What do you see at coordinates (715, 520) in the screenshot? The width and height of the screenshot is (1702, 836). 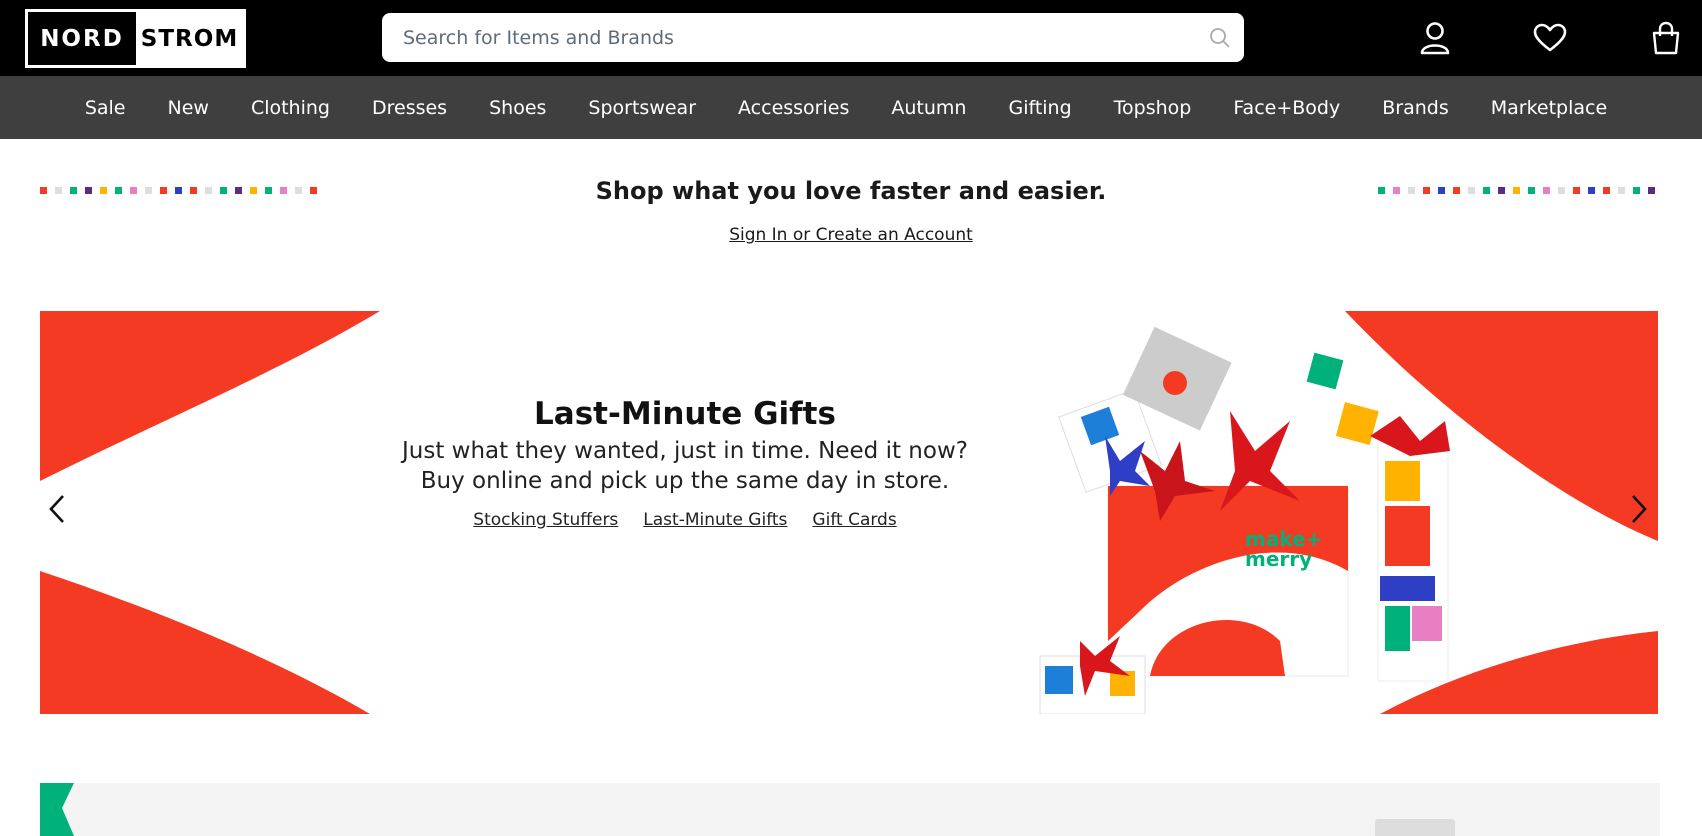 I see `hero-link-last-minute-gifts: Last-Minute Gifts` at bounding box center [715, 520].